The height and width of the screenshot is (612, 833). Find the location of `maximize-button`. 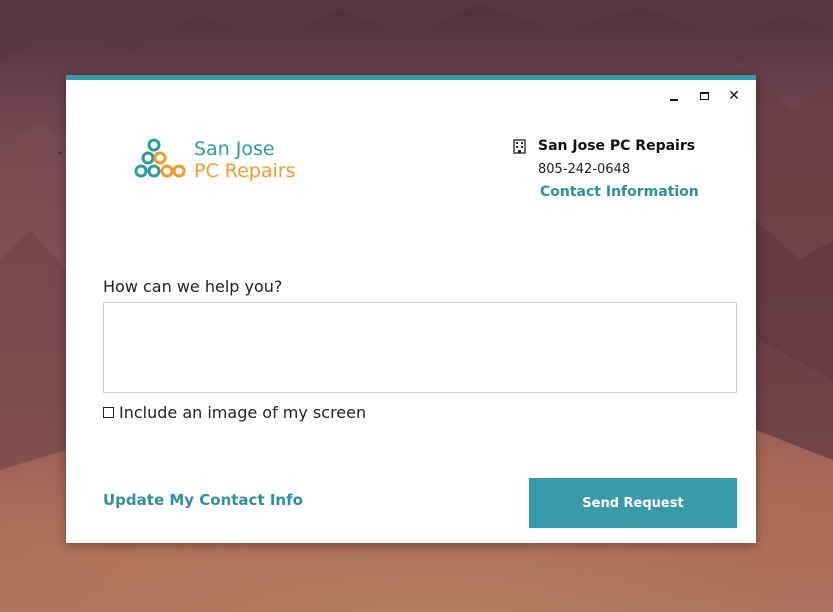

maximize-button is located at coordinates (704, 96).